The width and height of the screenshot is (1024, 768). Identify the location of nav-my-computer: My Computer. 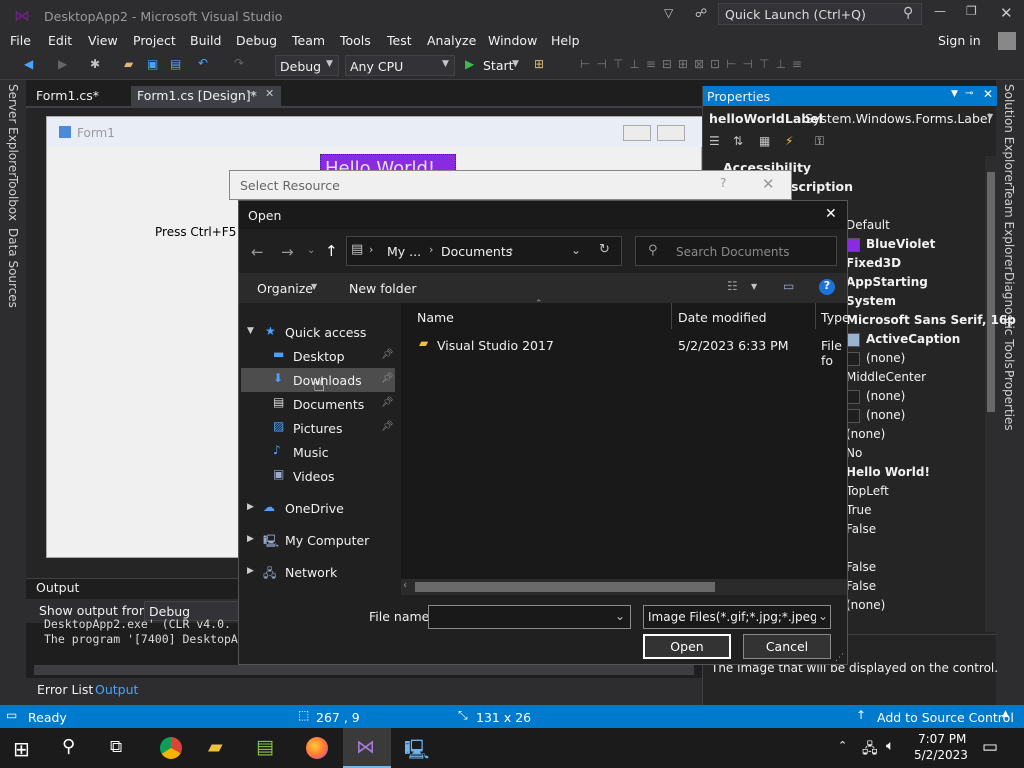
(327, 540).